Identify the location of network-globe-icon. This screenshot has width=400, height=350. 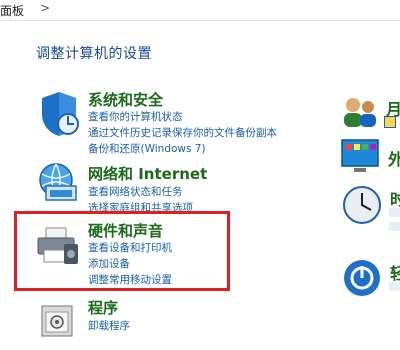
(59, 182).